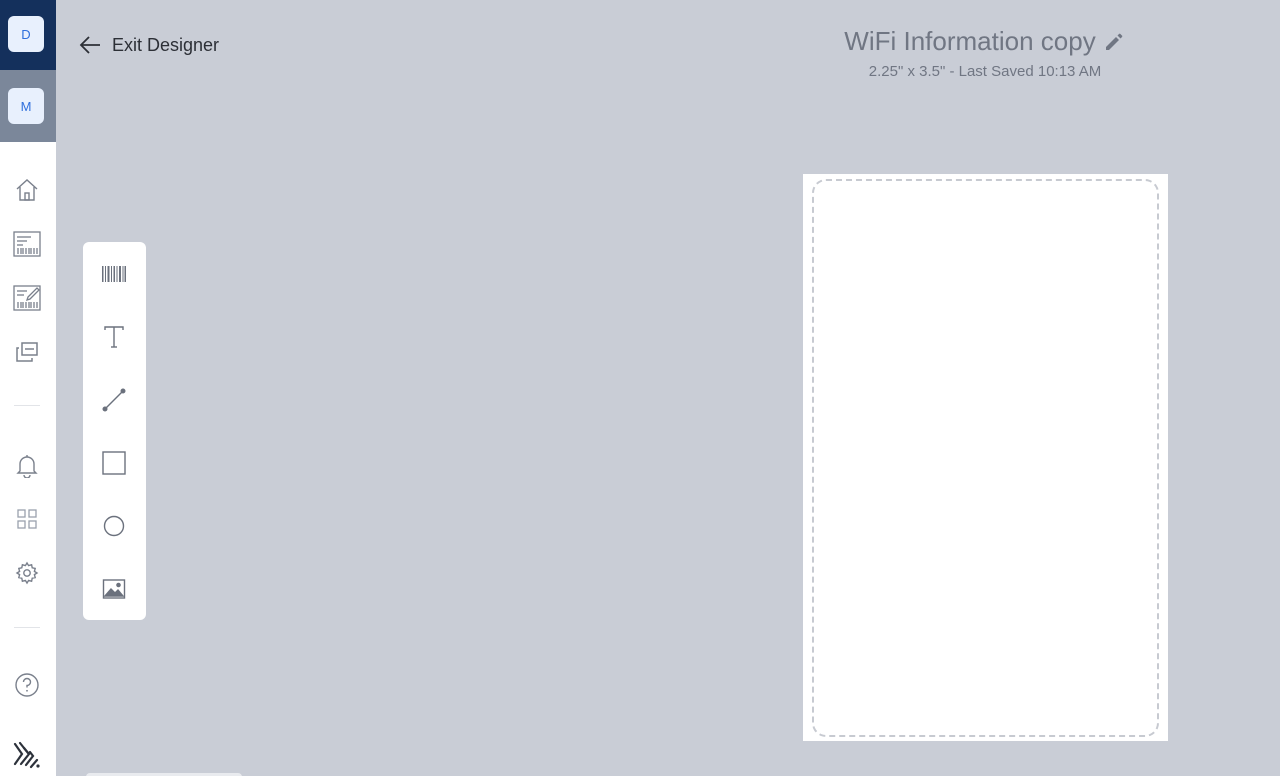 The image size is (1280, 776). What do you see at coordinates (28, 388) in the screenshot?
I see `nav-rail: D M` at bounding box center [28, 388].